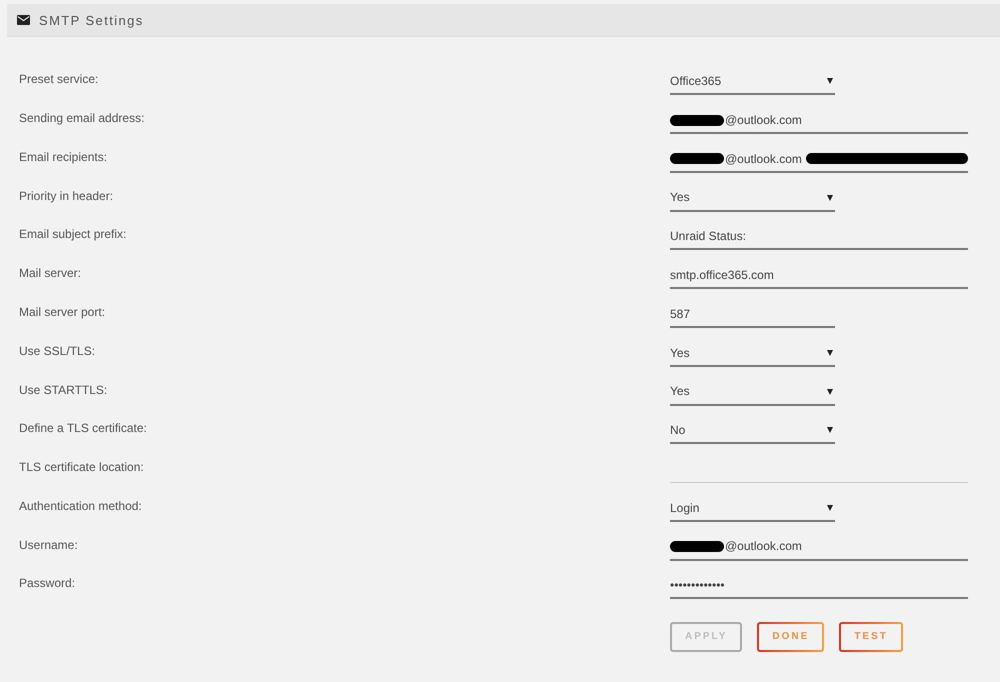 This screenshot has width=1000, height=682. What do you see at coordinates (50, 273) in the screenshot?
I see `field-label: Mail server:` at bounding box center [50, 273].